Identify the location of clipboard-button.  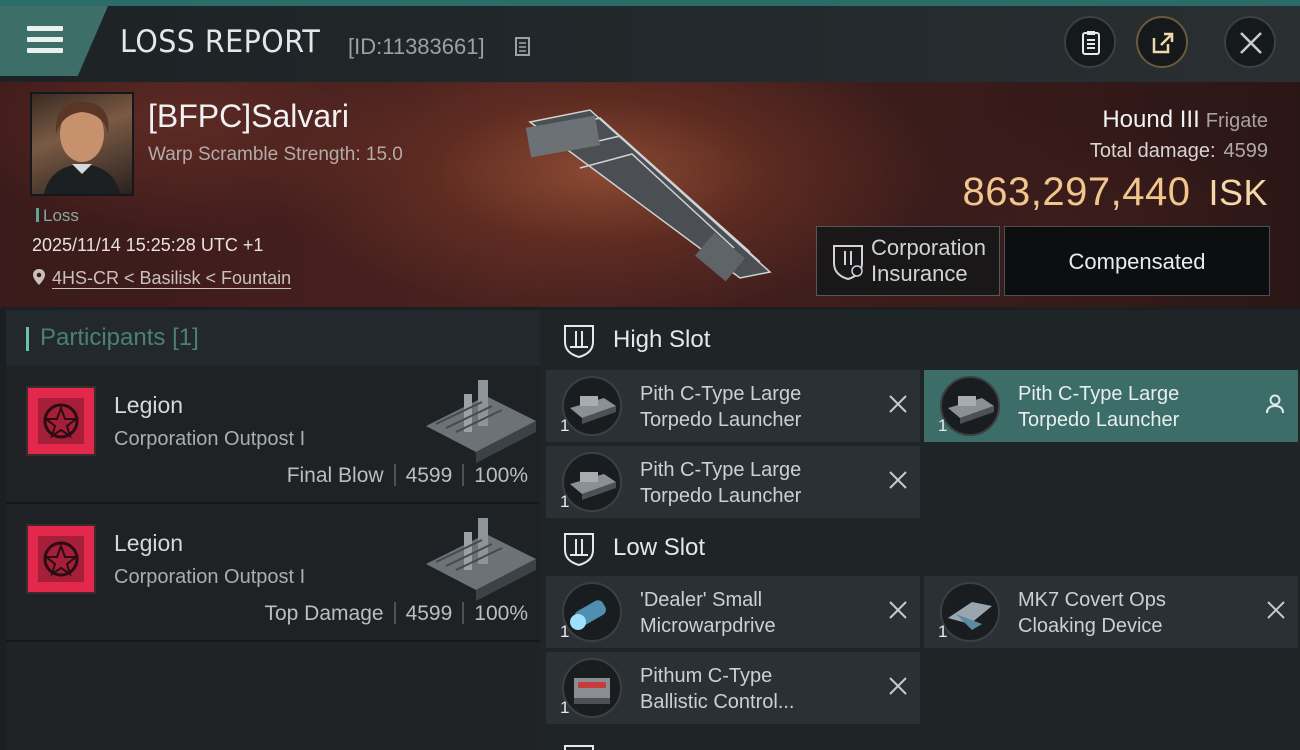
(1090, 42).